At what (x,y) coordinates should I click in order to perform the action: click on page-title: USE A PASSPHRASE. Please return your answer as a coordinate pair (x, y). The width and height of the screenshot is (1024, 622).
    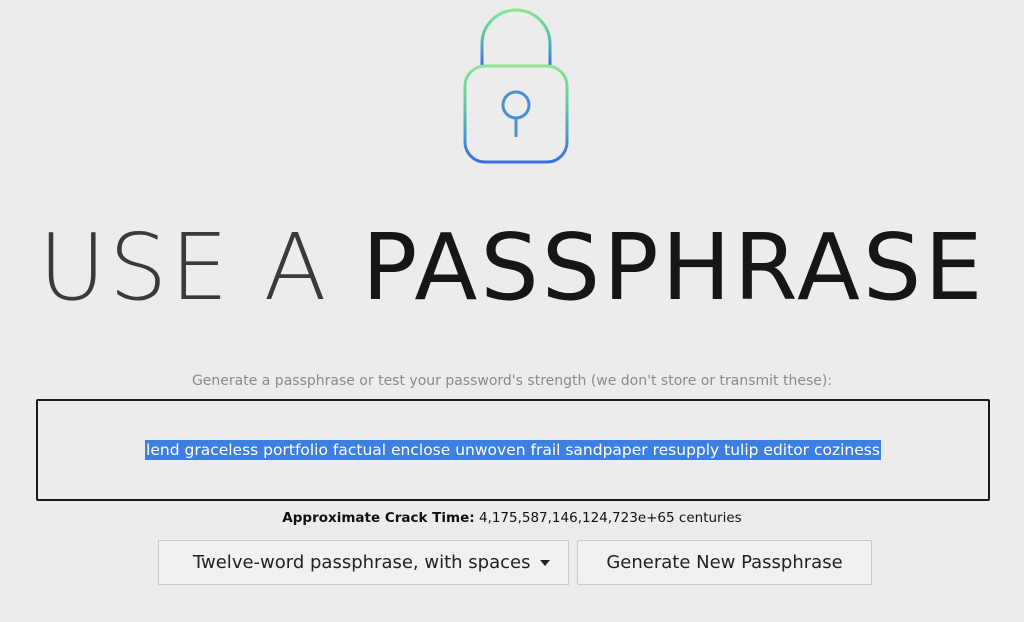
    Looking at the image, I should click on (512, 268).